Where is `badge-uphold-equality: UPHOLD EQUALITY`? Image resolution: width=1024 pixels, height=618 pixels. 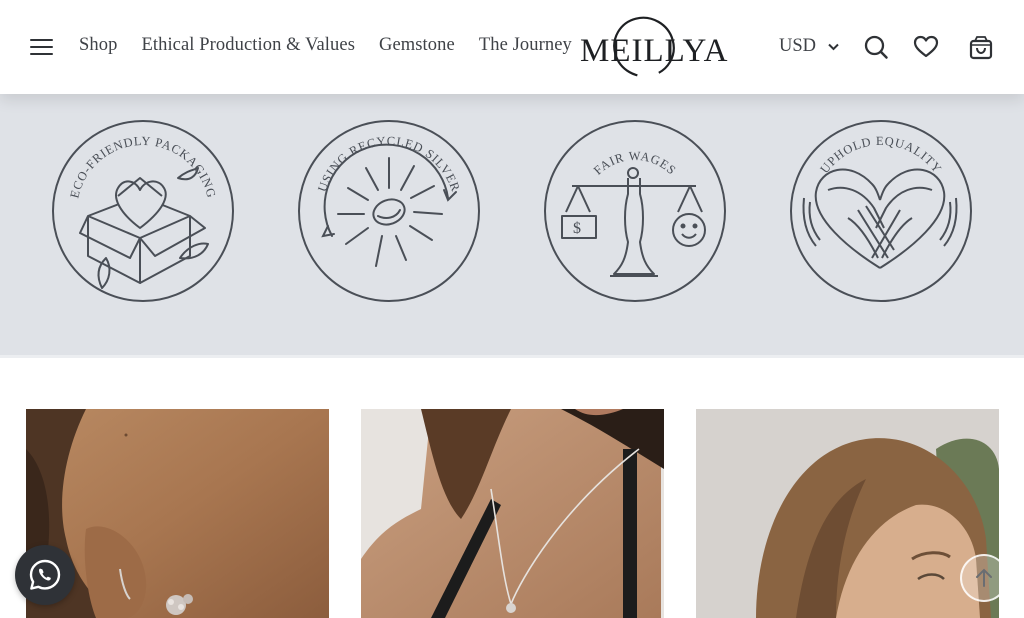 badge-uphold-equality: UPHOLD EQUALITY is located at coordinates (881, 211).